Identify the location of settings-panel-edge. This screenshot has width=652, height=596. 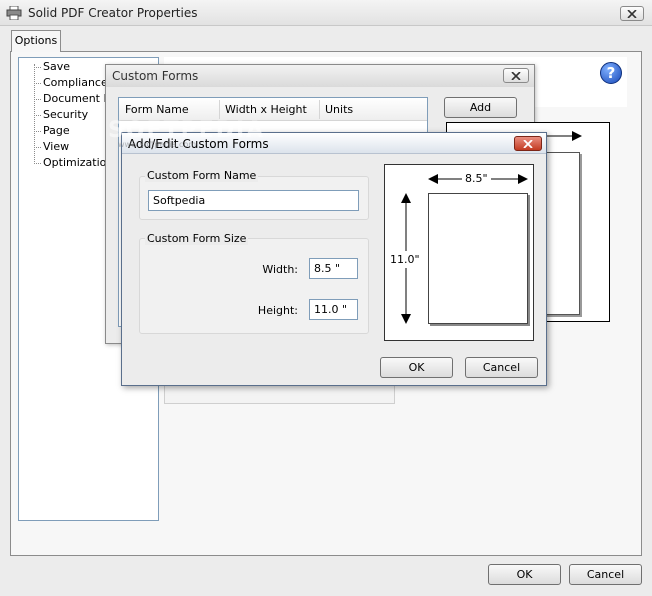
(279, 394).